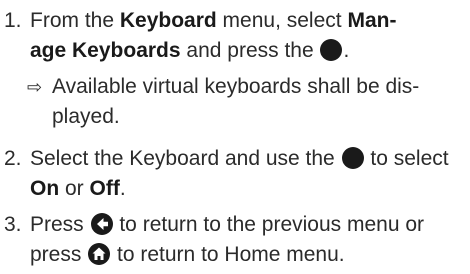 The width and height of the screenshot is (470, 274). What do you see at coordinates (101, 224) in the screenshot?
I see `back-arrow-icon` at bounding box center [101, 224].